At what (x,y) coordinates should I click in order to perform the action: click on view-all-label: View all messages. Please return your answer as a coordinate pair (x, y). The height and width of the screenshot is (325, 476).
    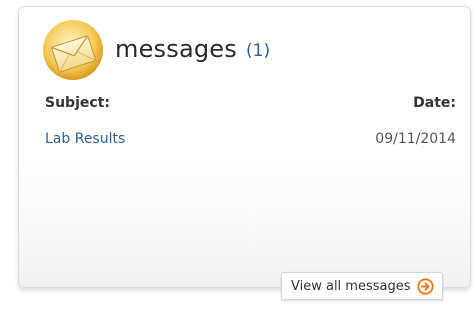
    Looking at the image, I should click on (351, 286).